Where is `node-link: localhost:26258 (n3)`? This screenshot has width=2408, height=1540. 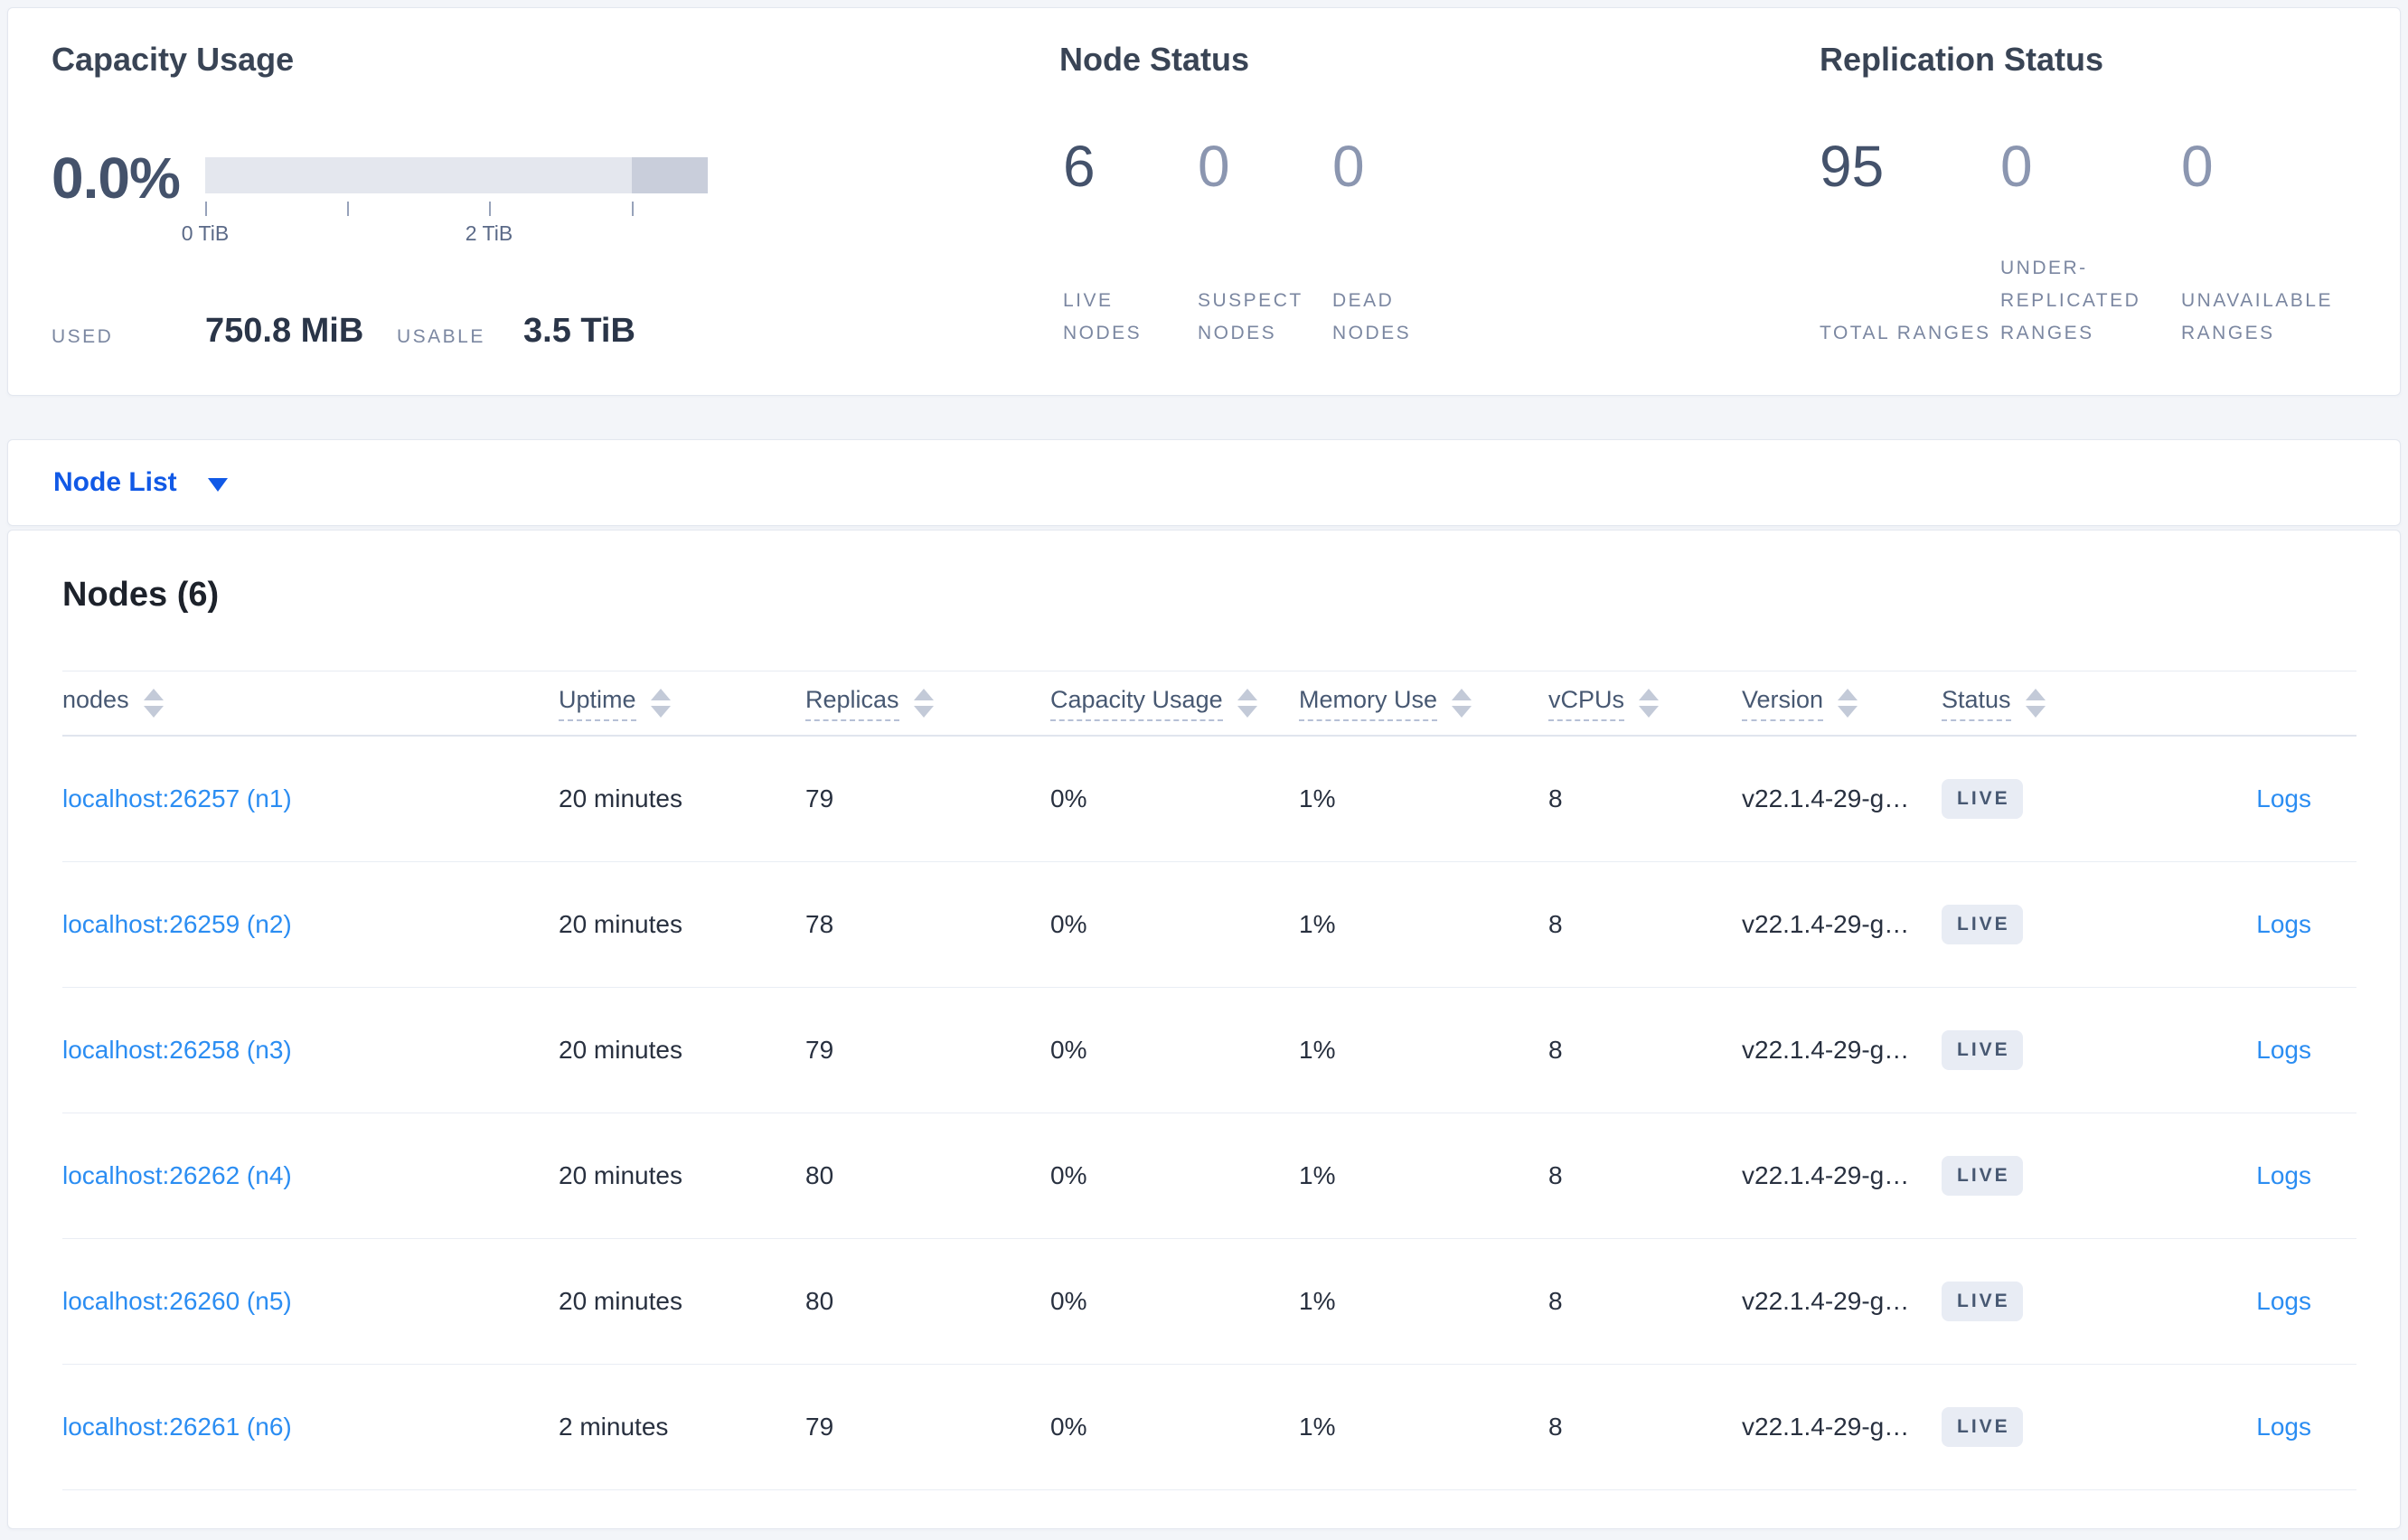
node-link: localhost:26258 (n3) is located at coordinates (177, 1050).